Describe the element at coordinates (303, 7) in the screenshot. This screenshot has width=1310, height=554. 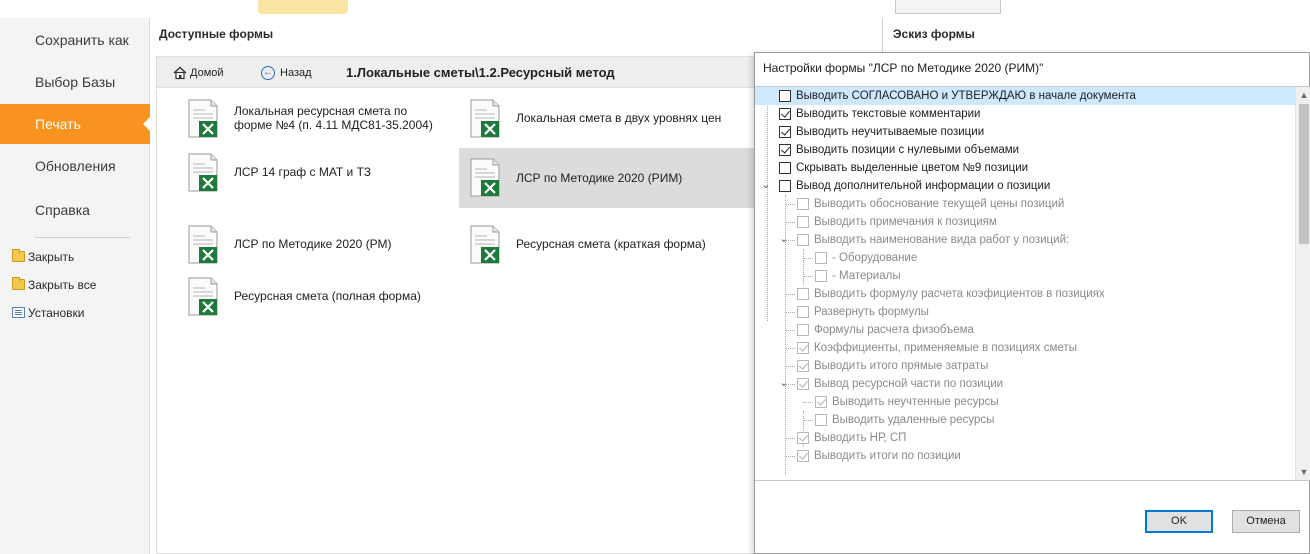
I see `highlight-mark` at that location.